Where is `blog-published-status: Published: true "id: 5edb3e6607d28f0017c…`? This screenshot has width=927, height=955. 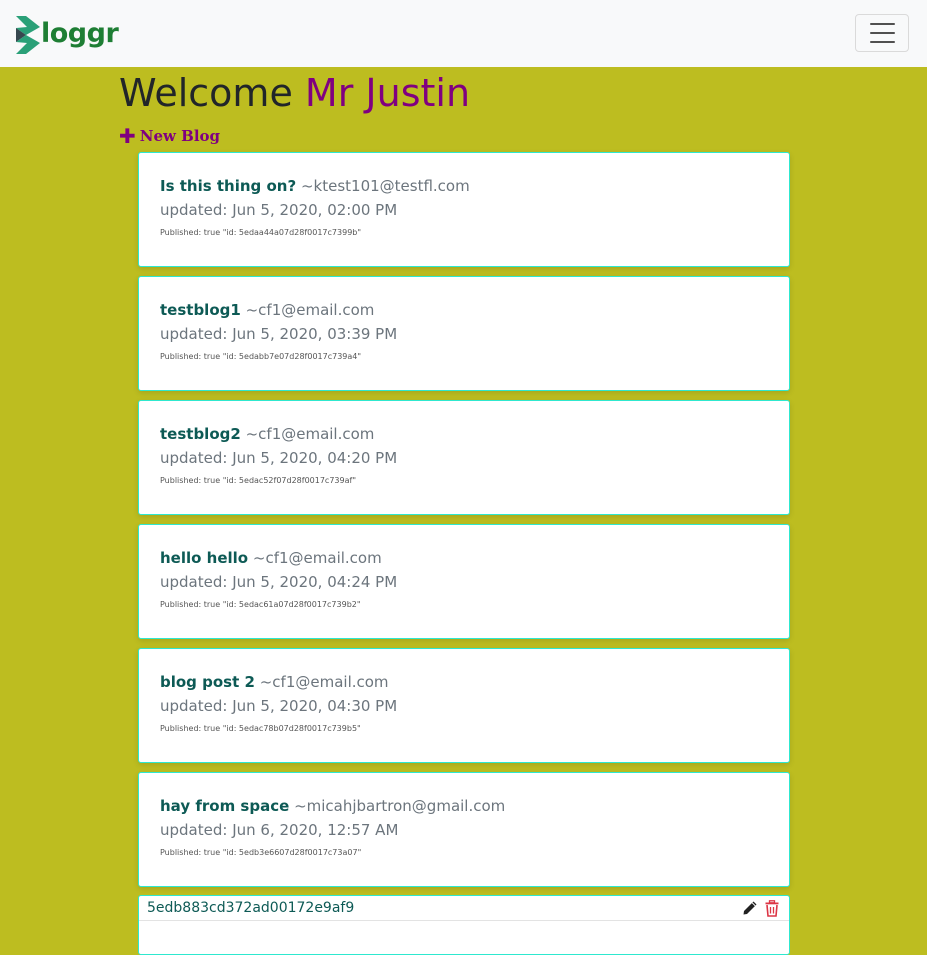
blog-published-status: Published: true "id: 5edb3e6607d28f0017c… is located at coordinates (261, 852).